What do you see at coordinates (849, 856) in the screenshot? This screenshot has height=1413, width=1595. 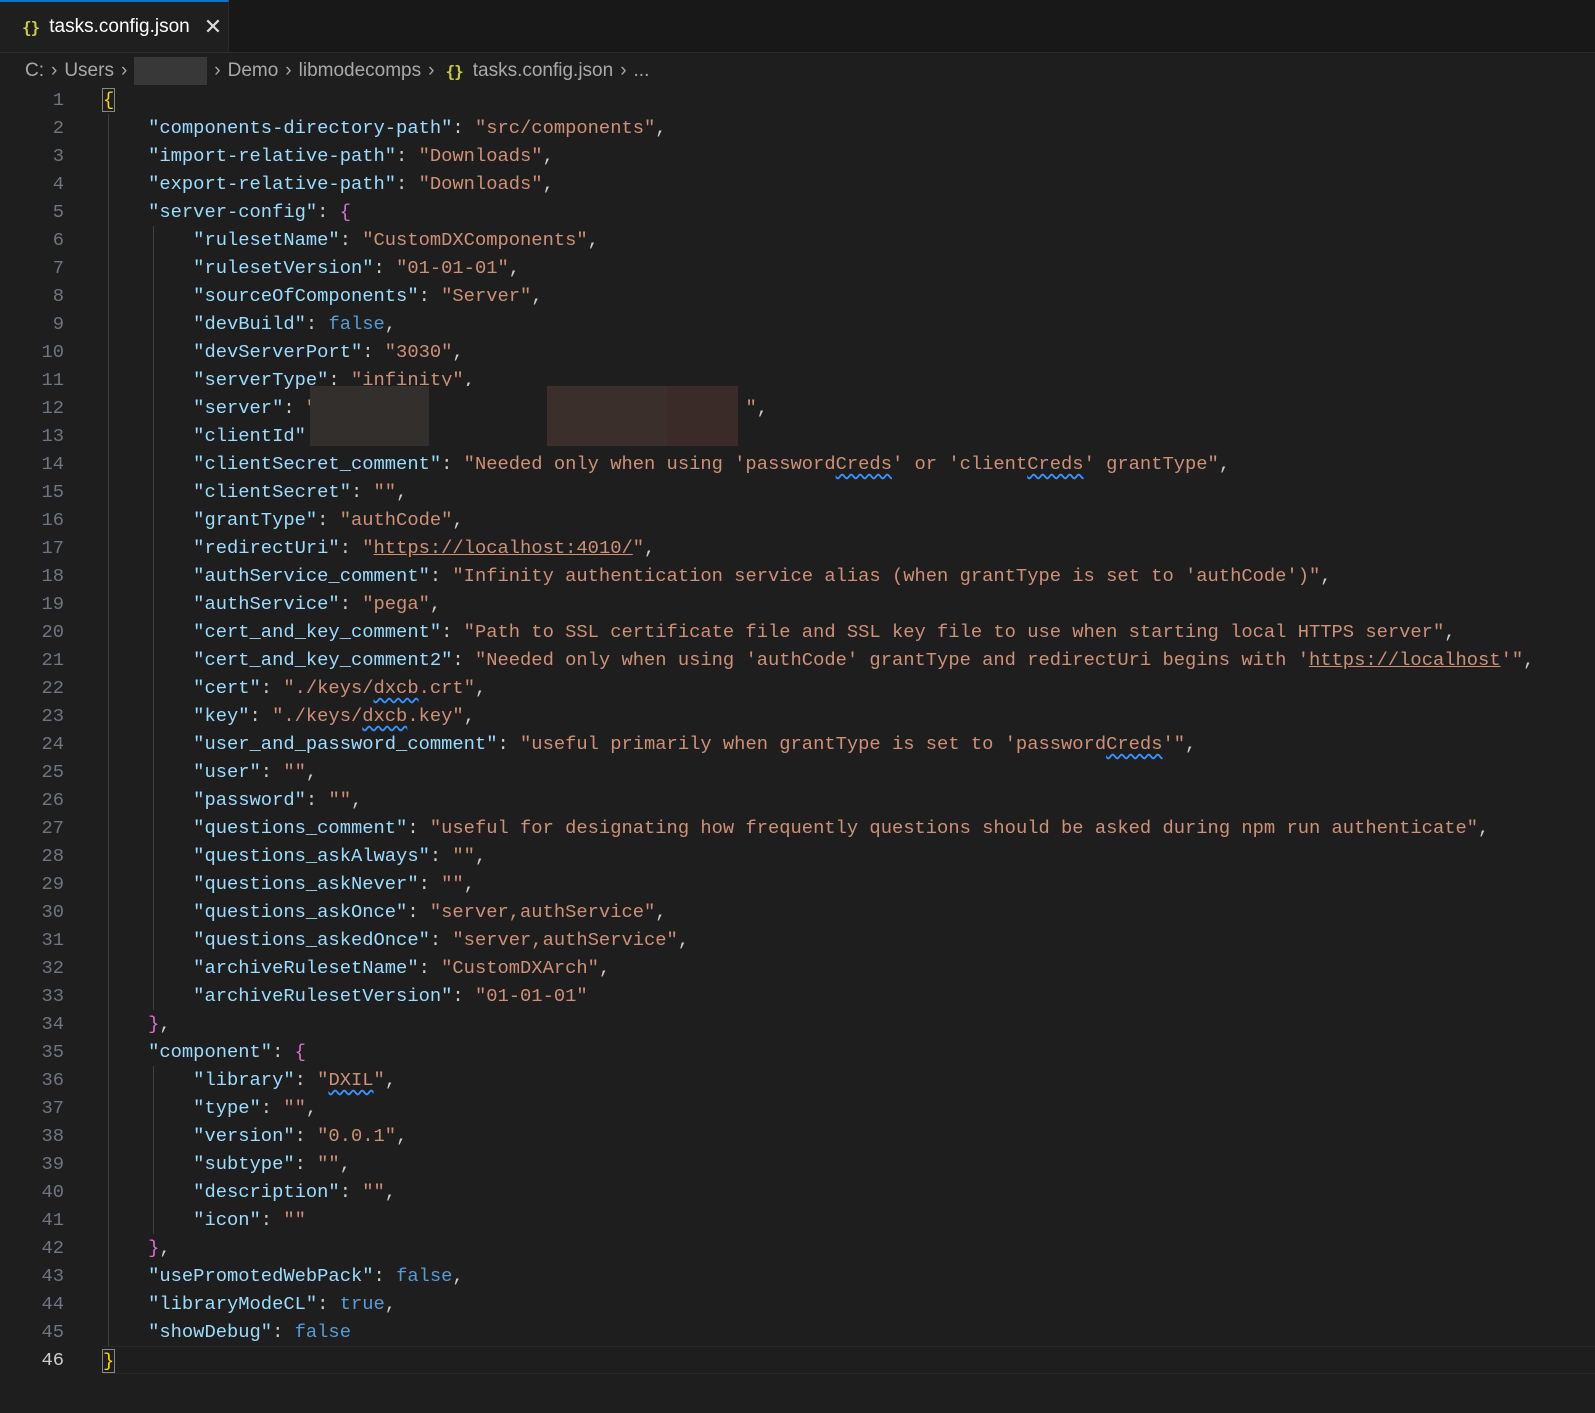 I see `code-line: "questions_askAlways": "",` at bounding box center [849, 856].